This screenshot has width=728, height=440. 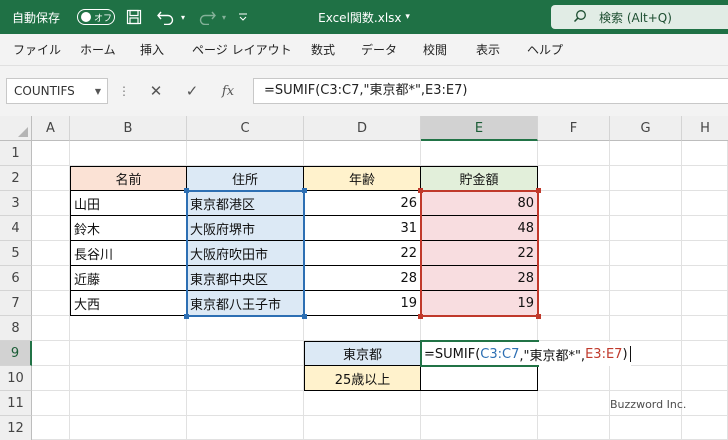 I want to click on row-header-9: 9, so click(x=16, y=353).